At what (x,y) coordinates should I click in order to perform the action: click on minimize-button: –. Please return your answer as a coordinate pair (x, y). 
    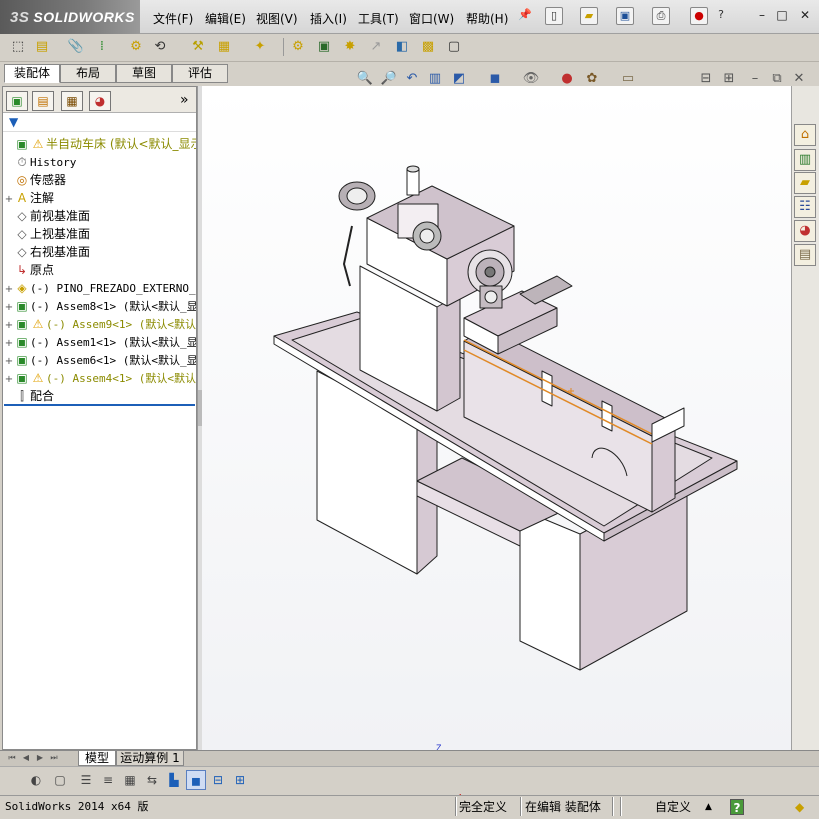
    Looking at the image, I should click on (762, 15).